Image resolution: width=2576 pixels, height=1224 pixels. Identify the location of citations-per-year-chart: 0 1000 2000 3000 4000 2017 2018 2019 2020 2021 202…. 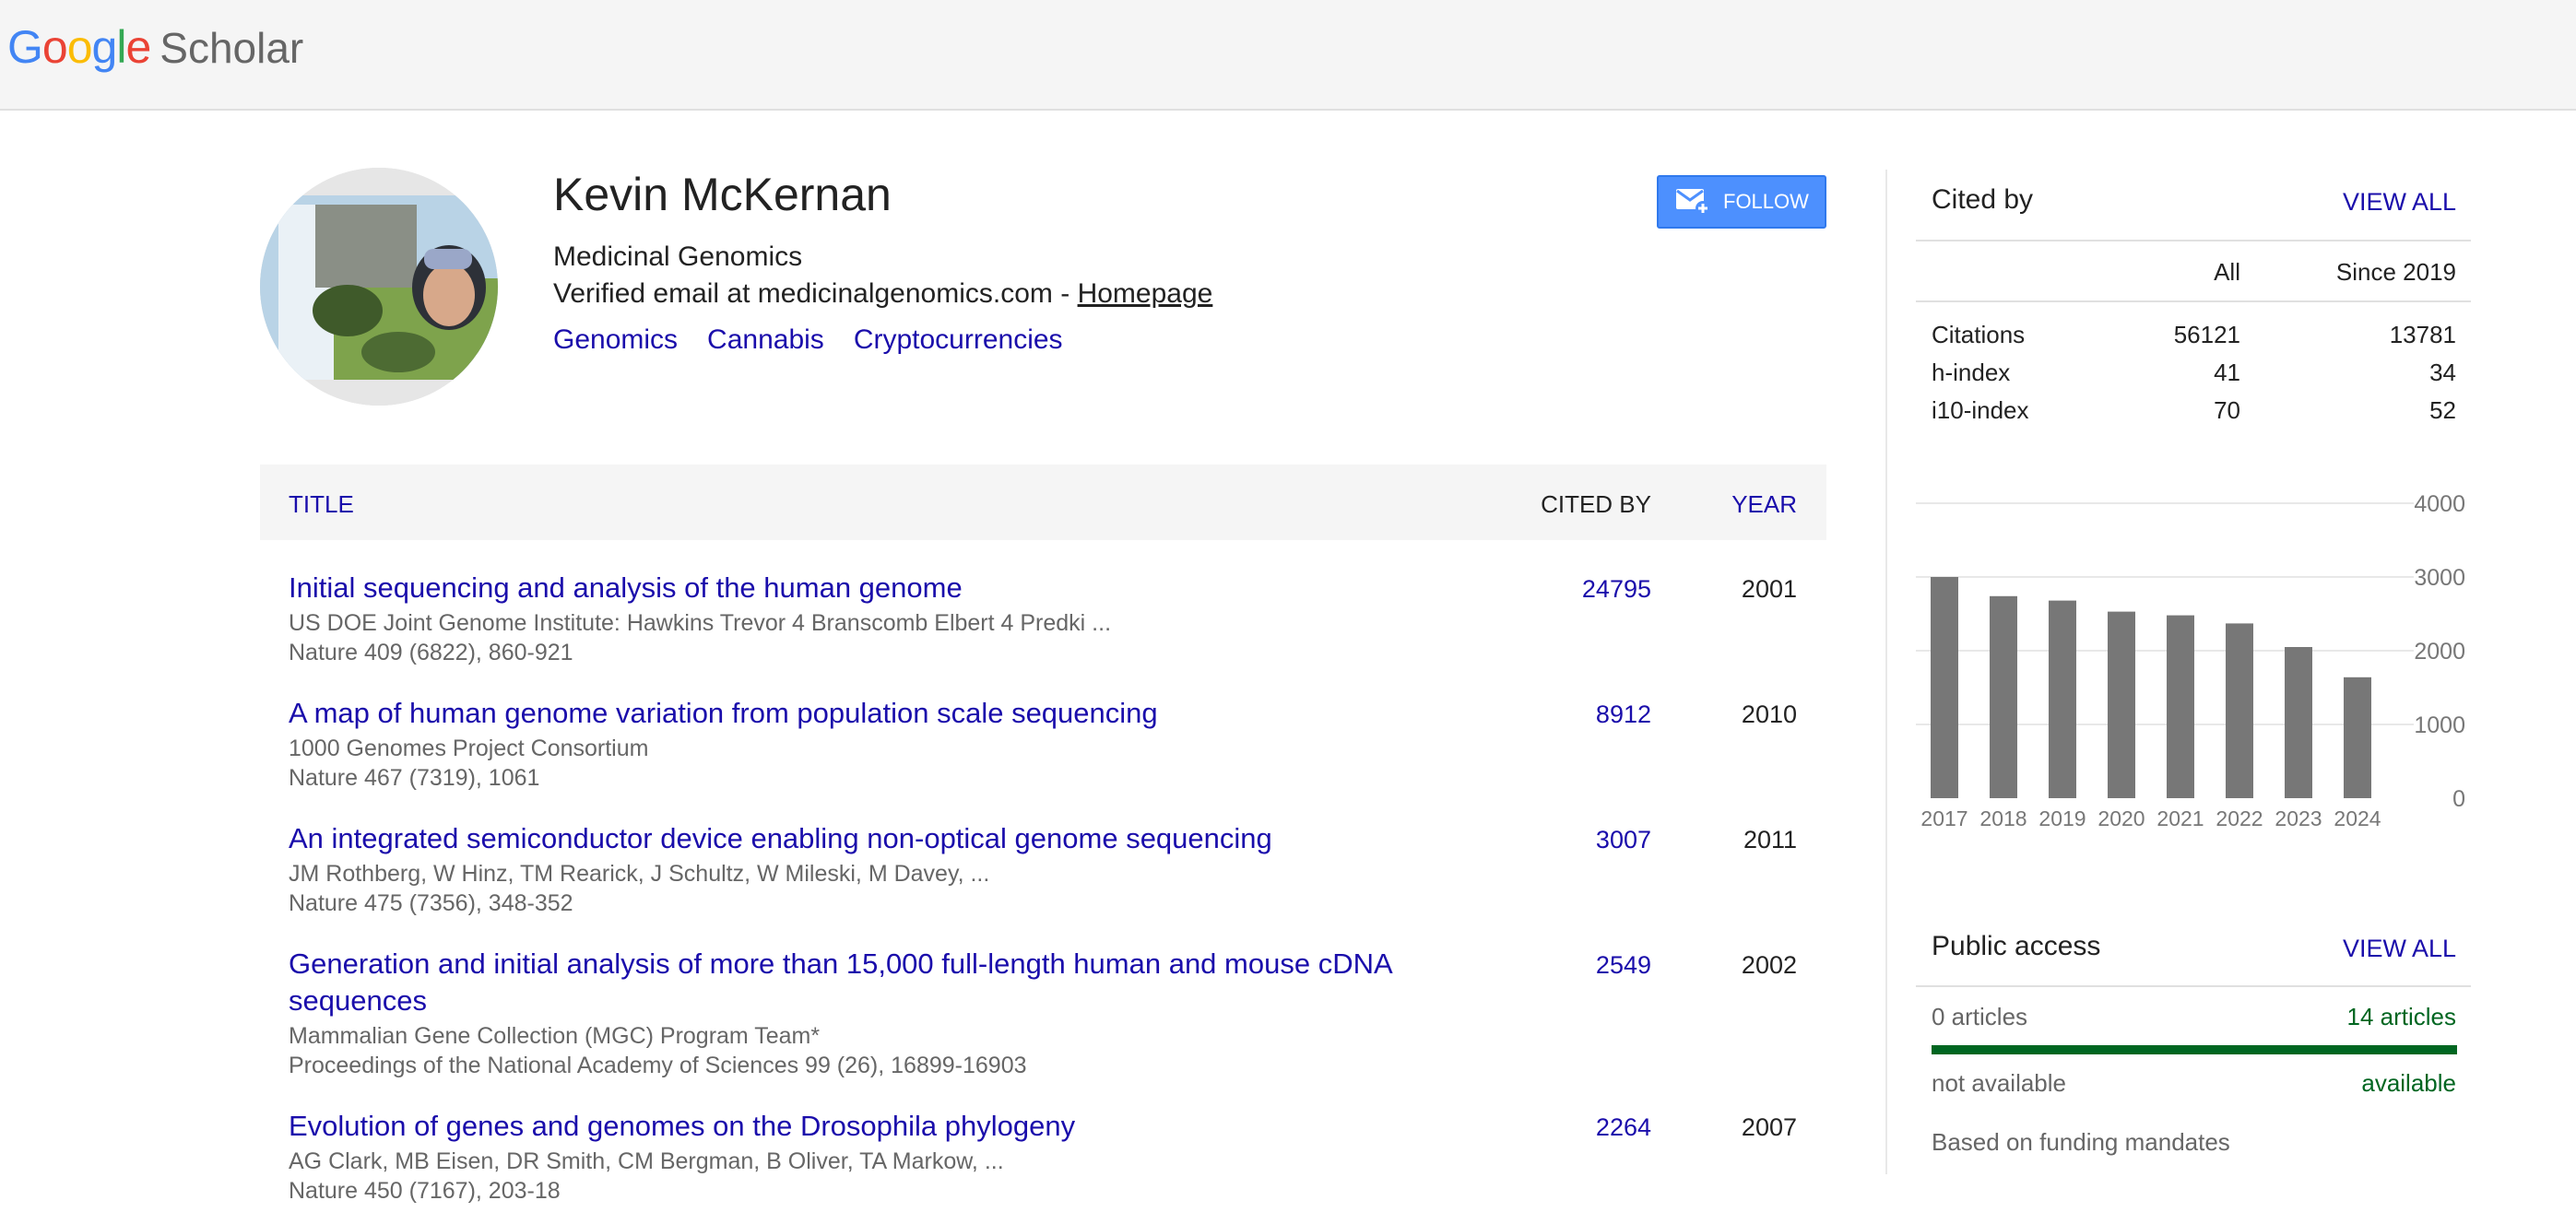
(2193, 659).